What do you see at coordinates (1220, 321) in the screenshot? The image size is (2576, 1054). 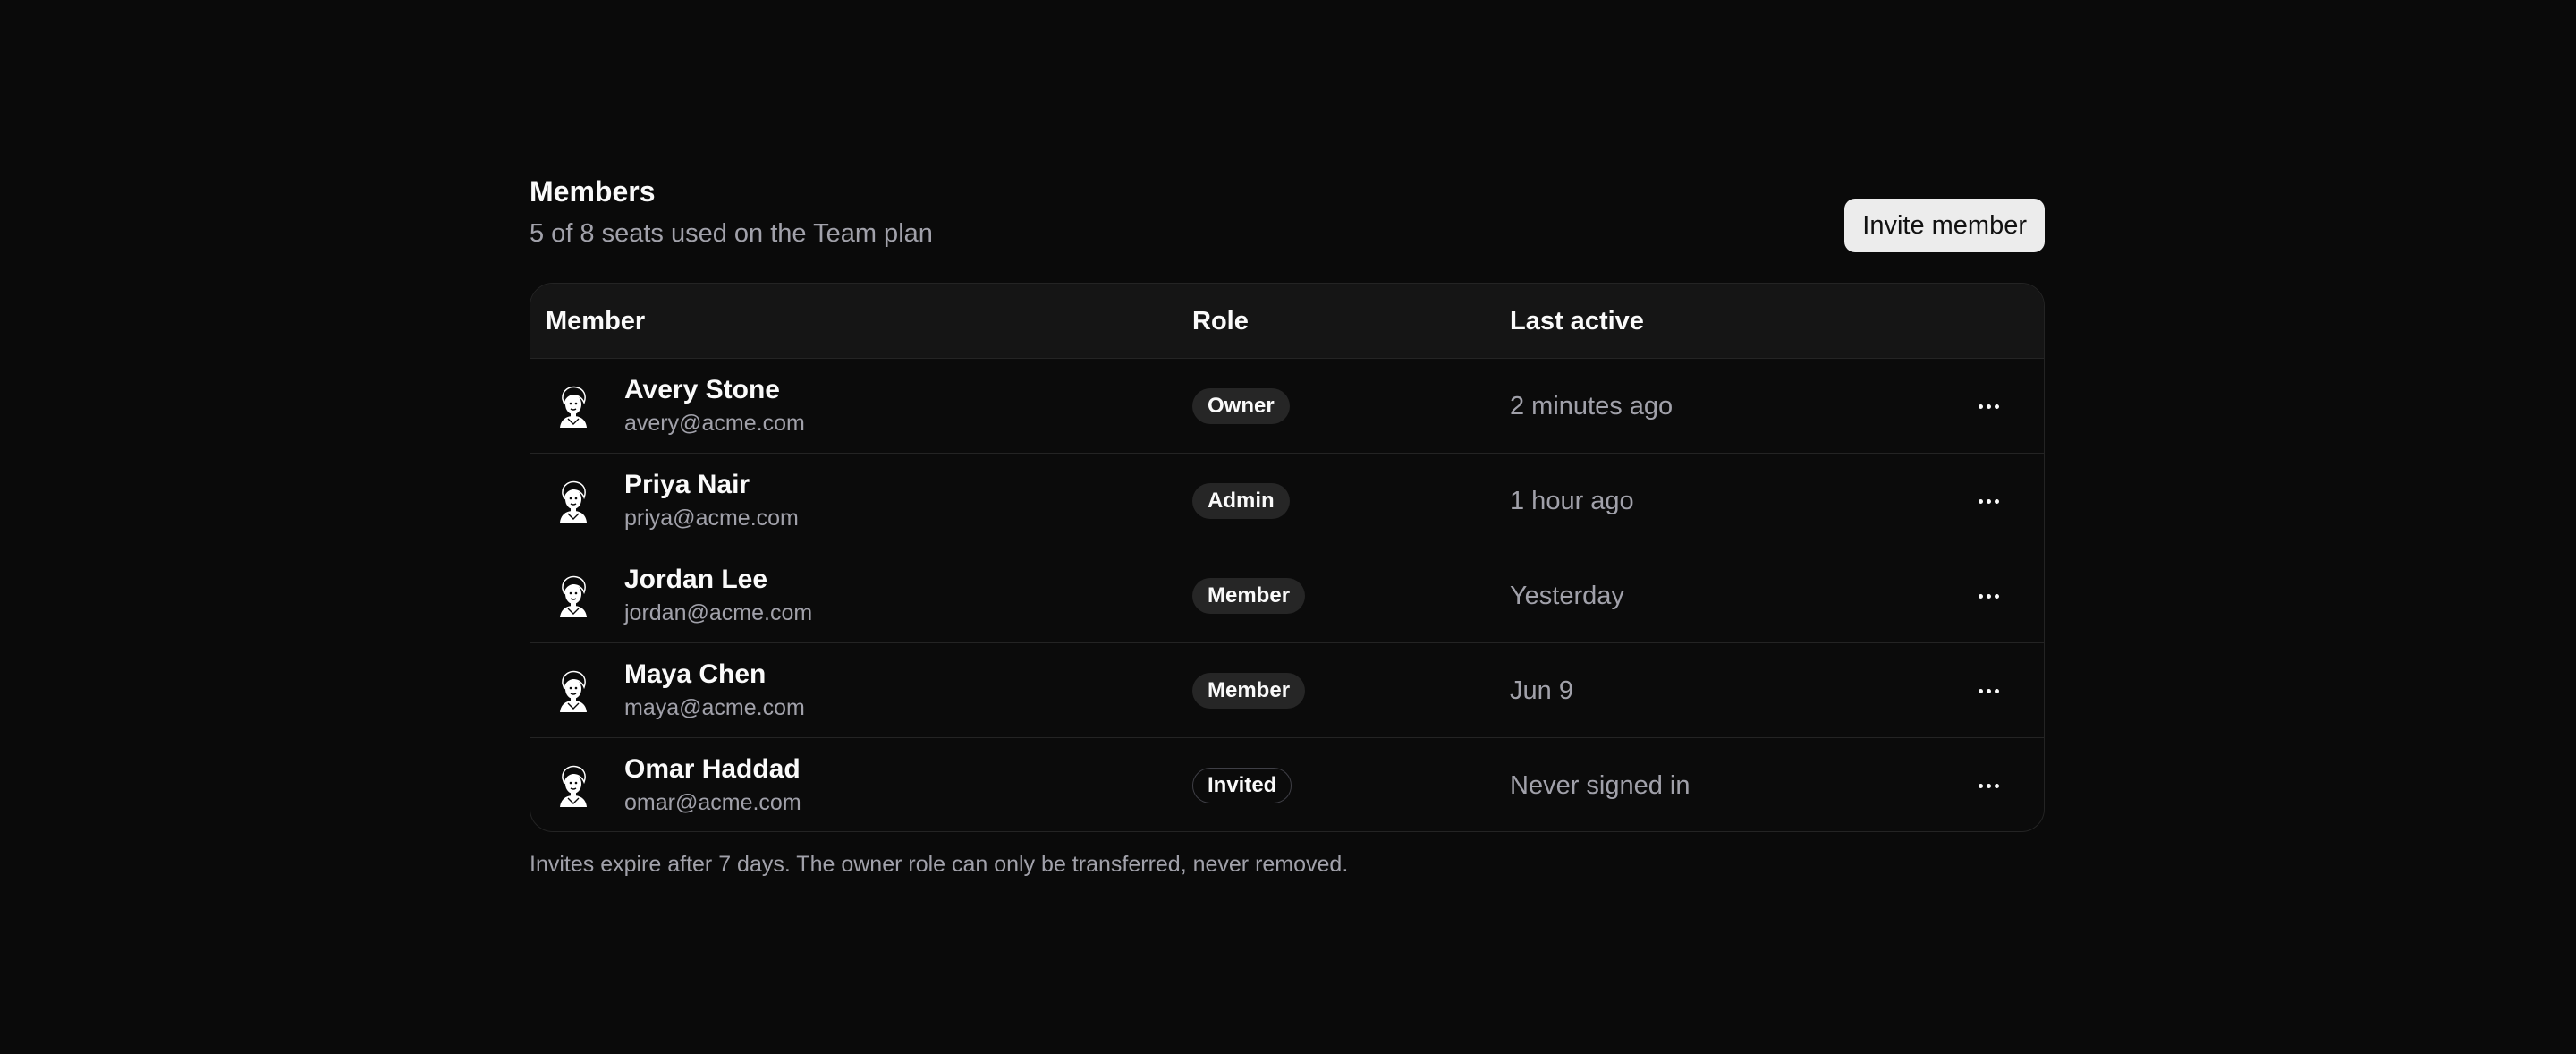 I see `column-header-role: Role` at bounding box center [1220, 321].